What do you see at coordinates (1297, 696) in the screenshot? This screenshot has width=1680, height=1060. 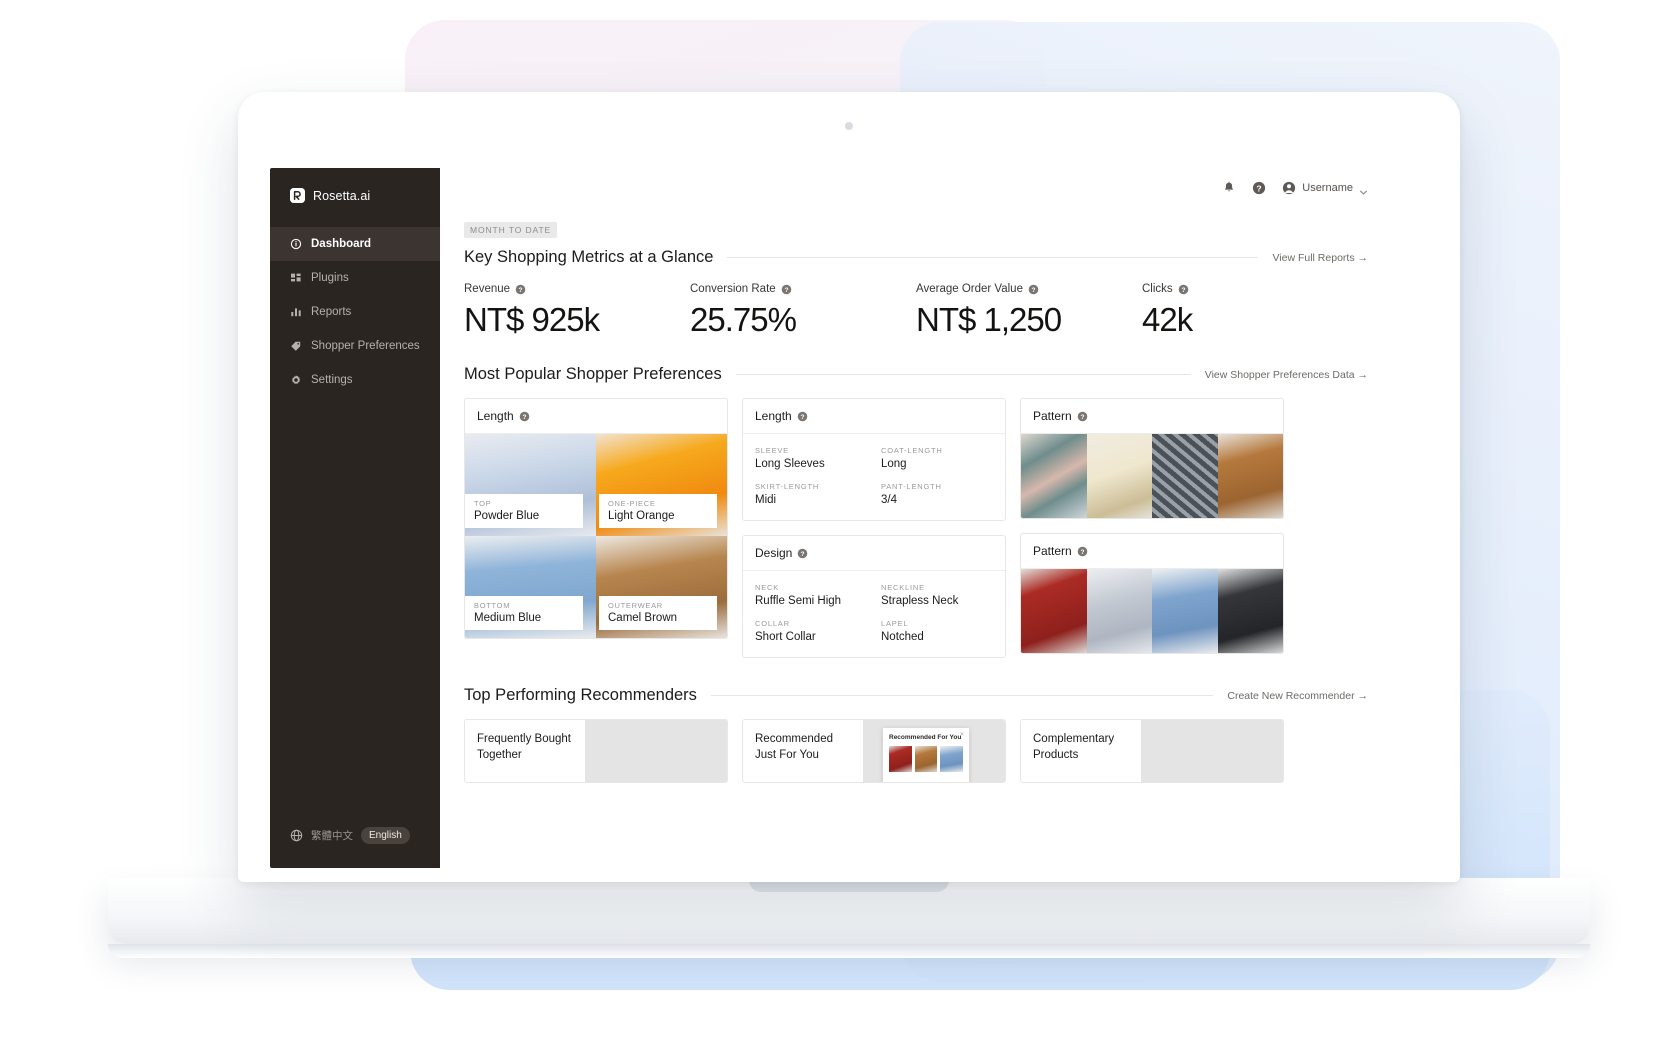 I see `create-new-recommender-link: Create New Recommender →` at bounding box center [1297, 696].